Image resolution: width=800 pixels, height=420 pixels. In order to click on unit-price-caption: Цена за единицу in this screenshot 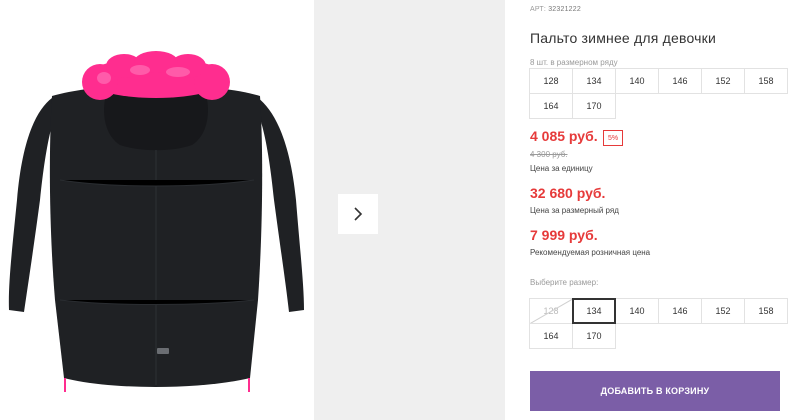, I will do `click(561, 168)`.